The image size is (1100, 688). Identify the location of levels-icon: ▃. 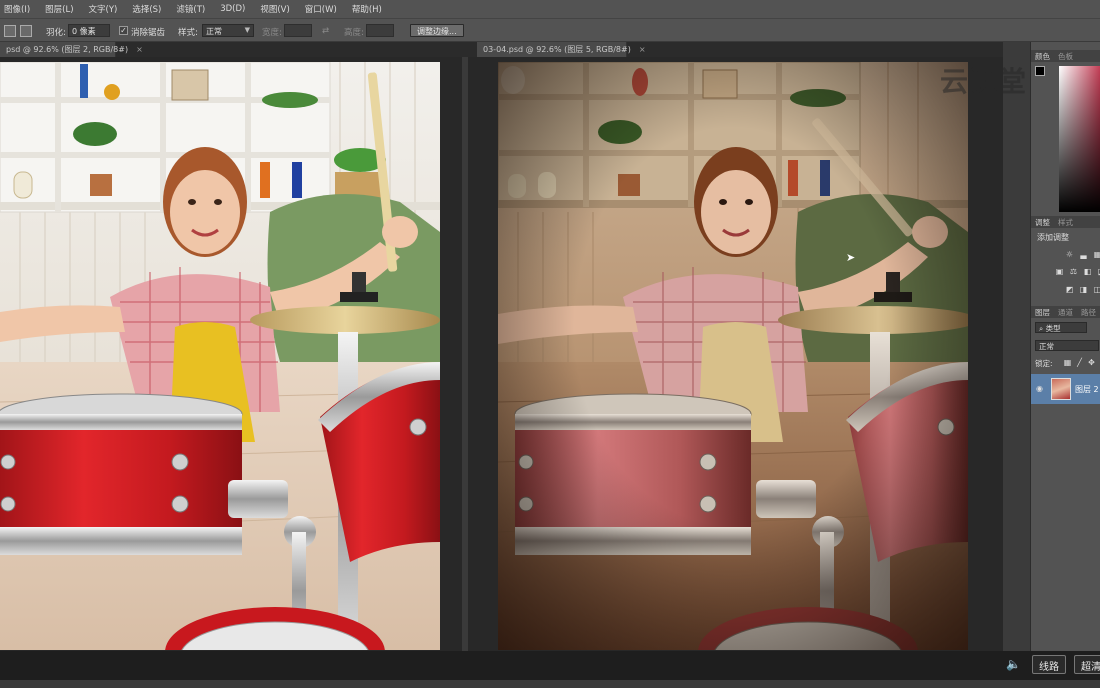
(1083, 254).